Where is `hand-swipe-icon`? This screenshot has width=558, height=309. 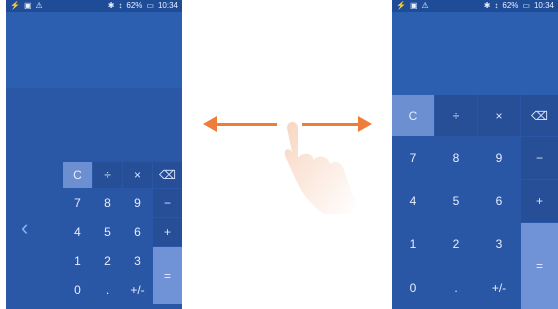 hand-swipe-icon is located at coordinates (320, 168).